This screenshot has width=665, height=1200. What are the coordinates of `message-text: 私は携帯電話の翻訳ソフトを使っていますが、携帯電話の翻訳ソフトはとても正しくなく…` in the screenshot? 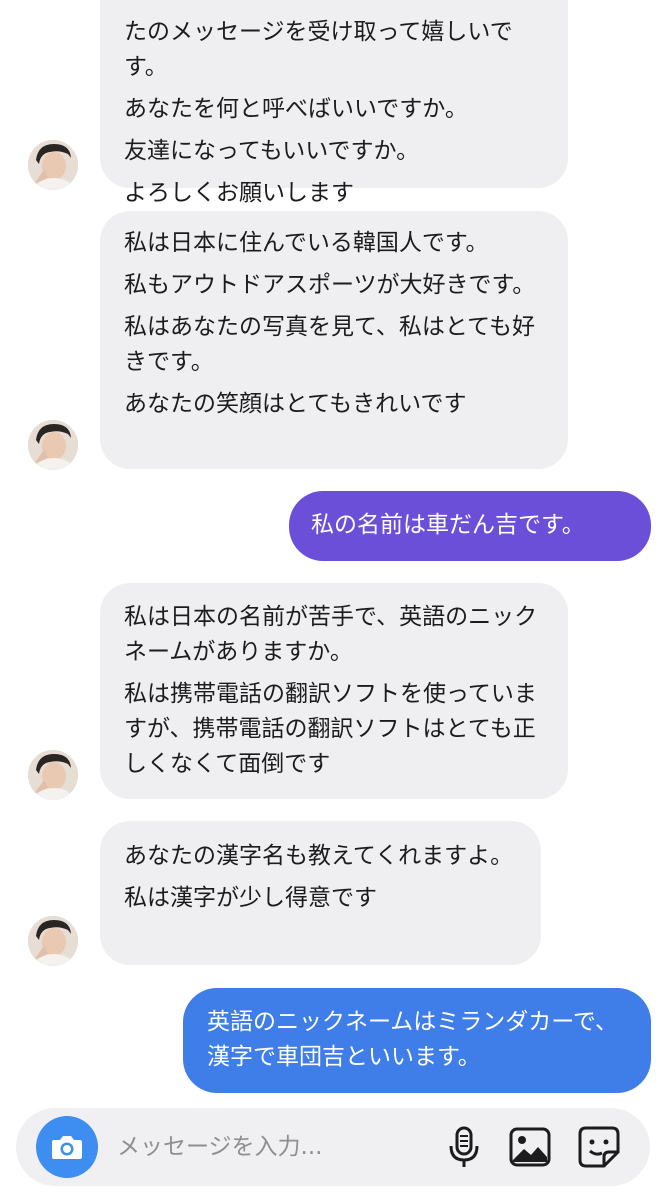 It's located at (330, 729).